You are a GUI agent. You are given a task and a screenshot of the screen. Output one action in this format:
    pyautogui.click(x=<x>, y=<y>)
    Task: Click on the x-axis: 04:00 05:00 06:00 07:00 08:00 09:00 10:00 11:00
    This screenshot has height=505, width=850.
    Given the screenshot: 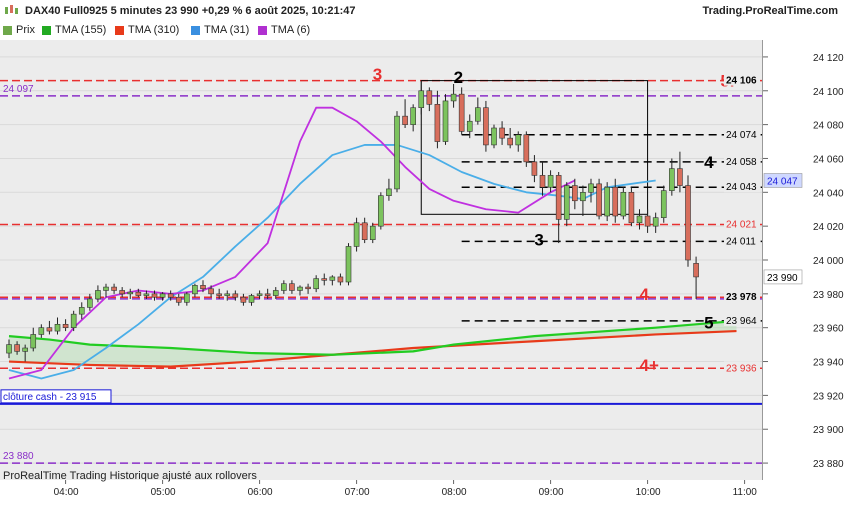 What is the action you would take?
    pyautogui.click(x=425, y=490)
    